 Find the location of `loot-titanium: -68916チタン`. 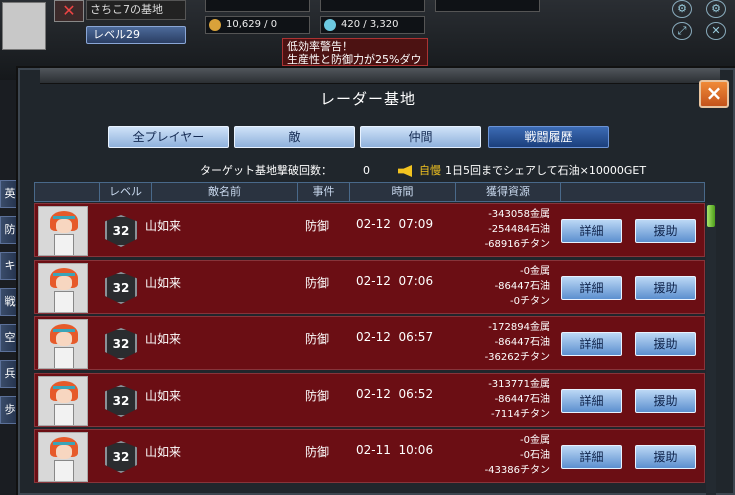

loot-titanium: -68916チタン is located at coordinates (517, 244).